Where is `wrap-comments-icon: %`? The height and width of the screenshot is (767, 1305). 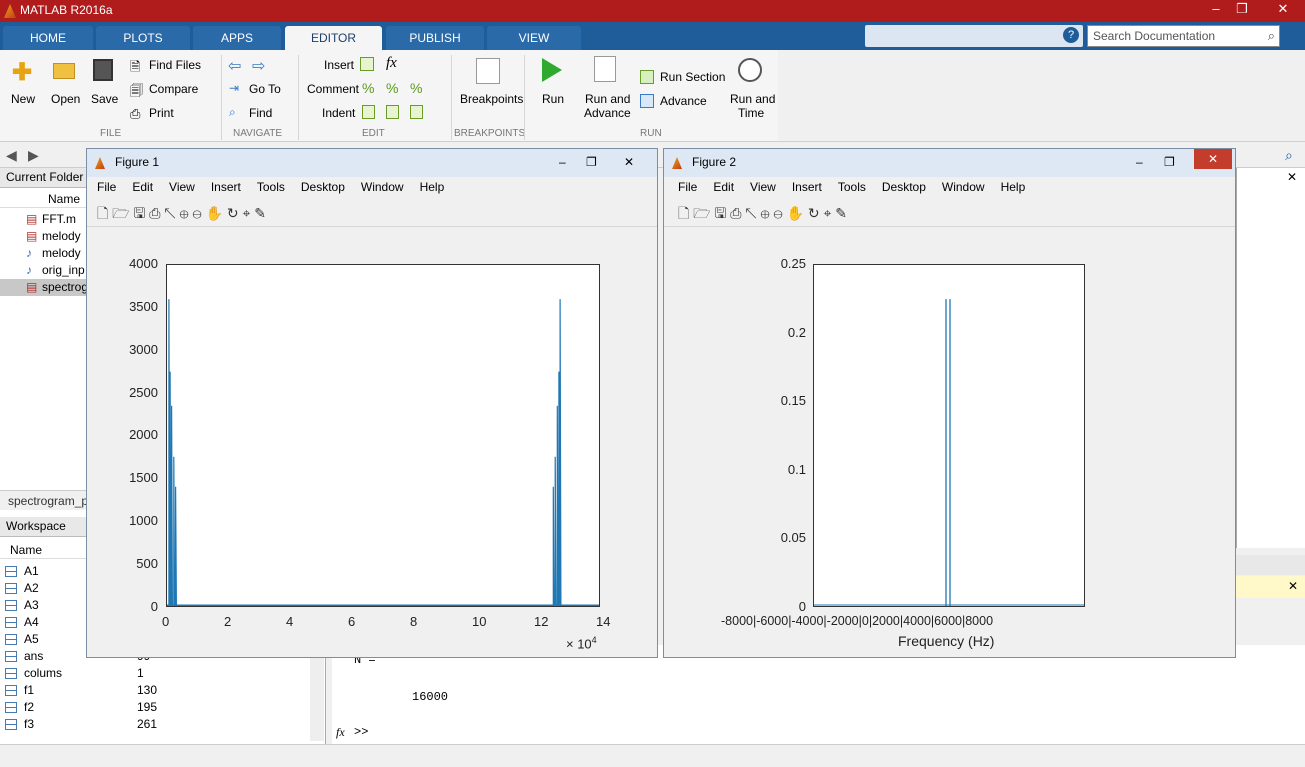
wrap-comments-icon: % is located at coordinates (392, 88).